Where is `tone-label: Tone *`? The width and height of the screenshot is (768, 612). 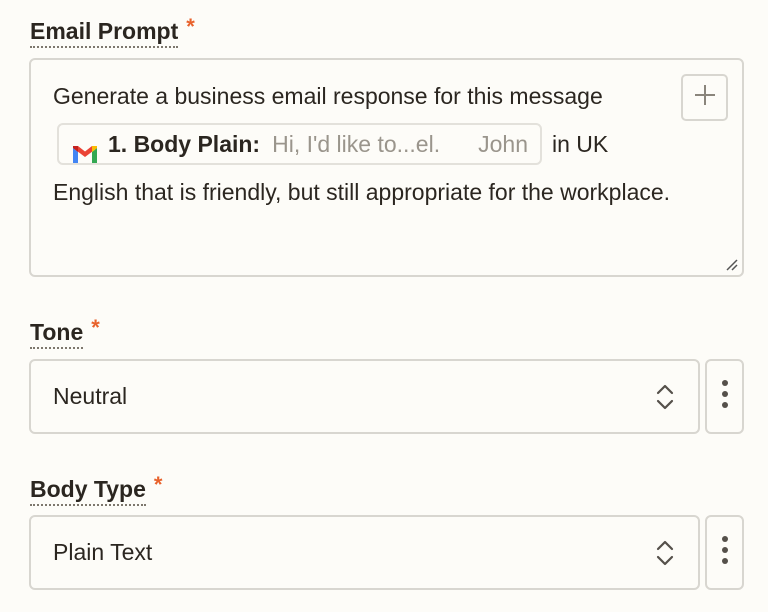
tone-label: Tone * is located at coordinates (65, 332).